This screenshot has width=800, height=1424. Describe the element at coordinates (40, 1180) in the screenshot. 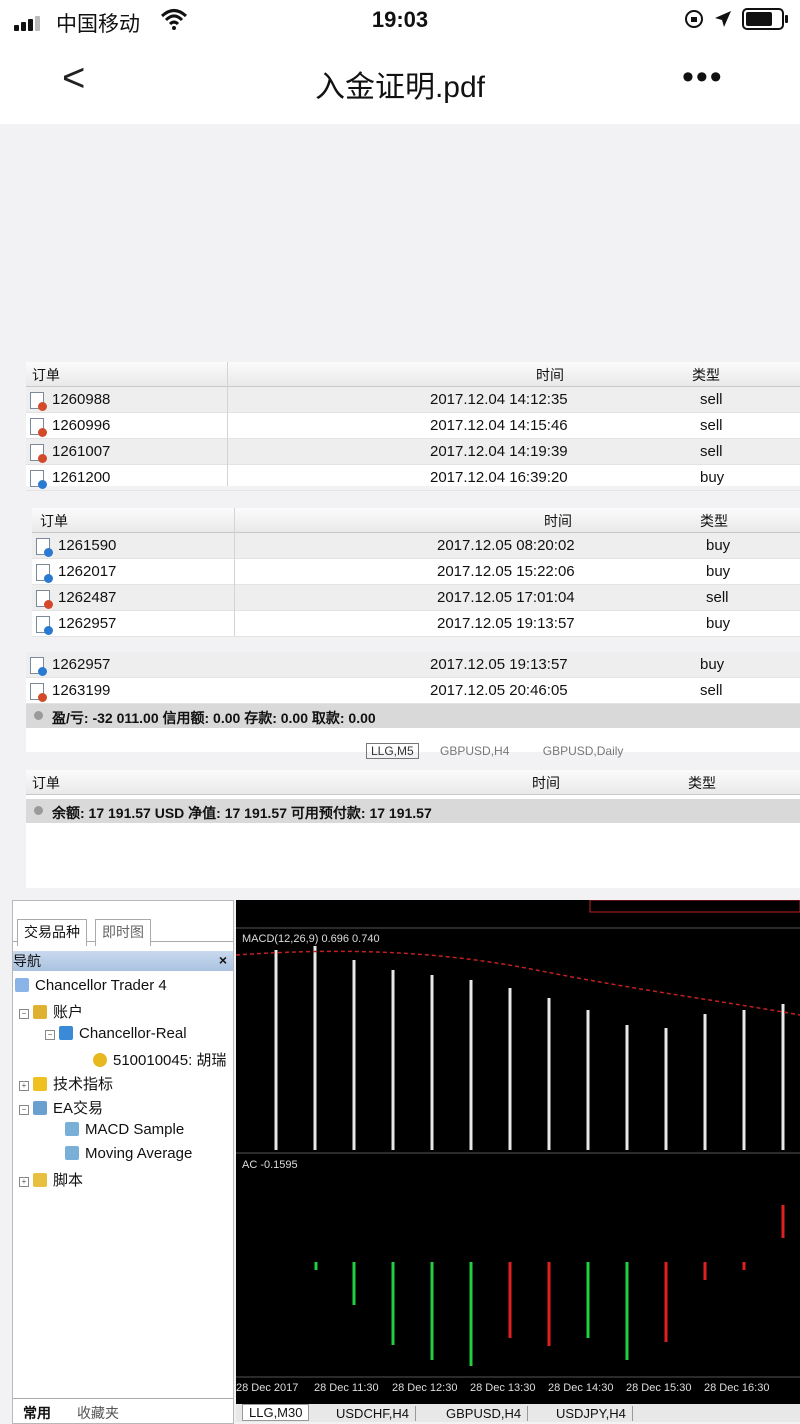

I see `scripts-icon` at that location.